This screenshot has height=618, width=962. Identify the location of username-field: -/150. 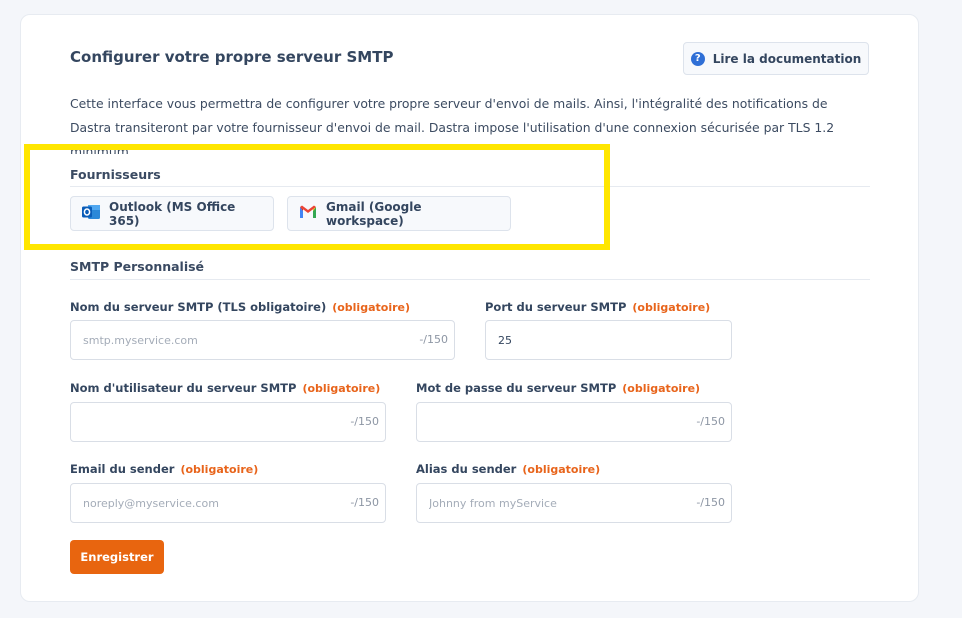
(228, 422).